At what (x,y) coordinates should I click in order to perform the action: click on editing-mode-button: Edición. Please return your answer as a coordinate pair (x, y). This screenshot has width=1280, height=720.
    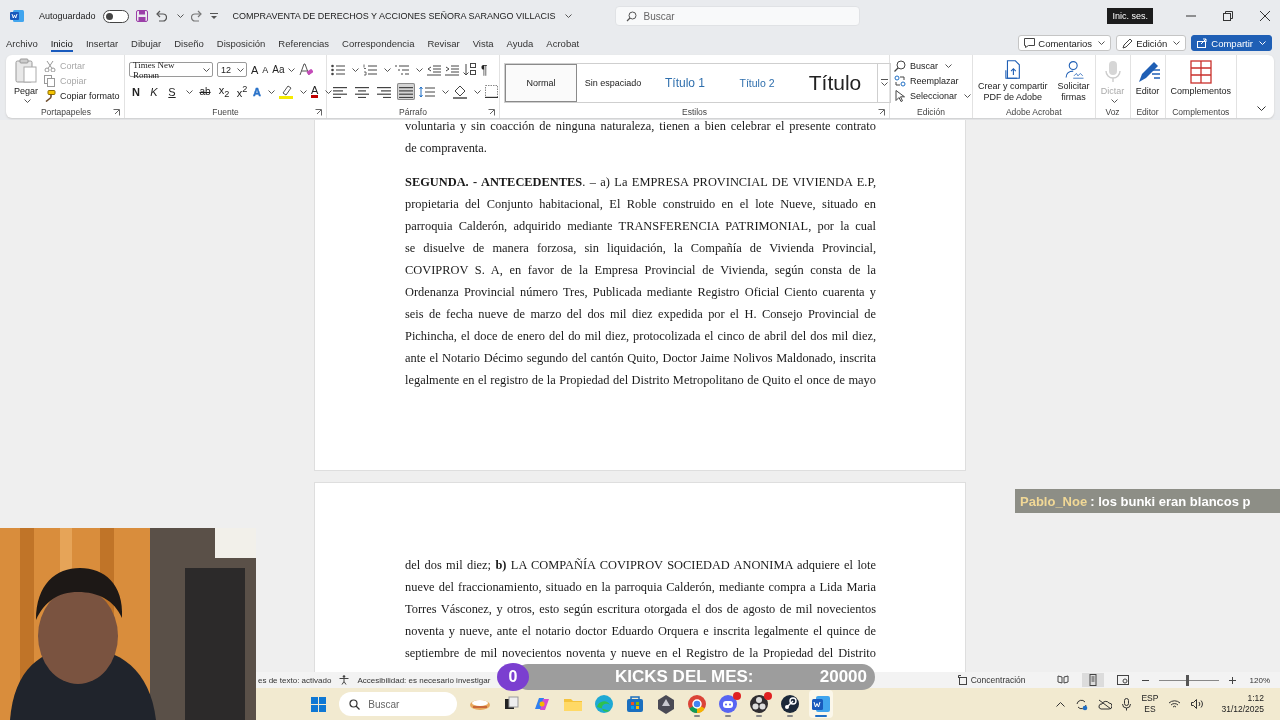
    Looking at the image, I should click on (1151, 43).